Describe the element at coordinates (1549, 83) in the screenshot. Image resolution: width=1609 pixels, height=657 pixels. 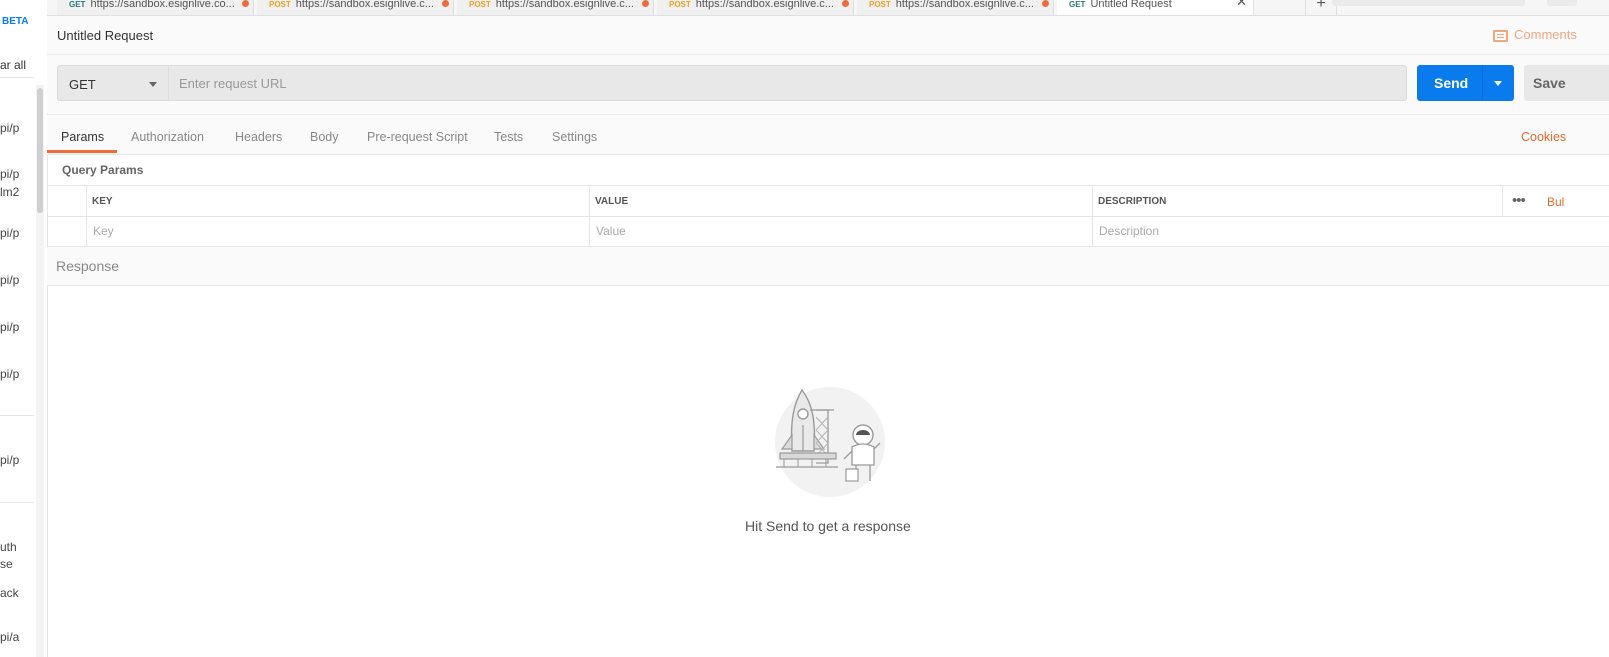
I see `save-label: Save` at that location.